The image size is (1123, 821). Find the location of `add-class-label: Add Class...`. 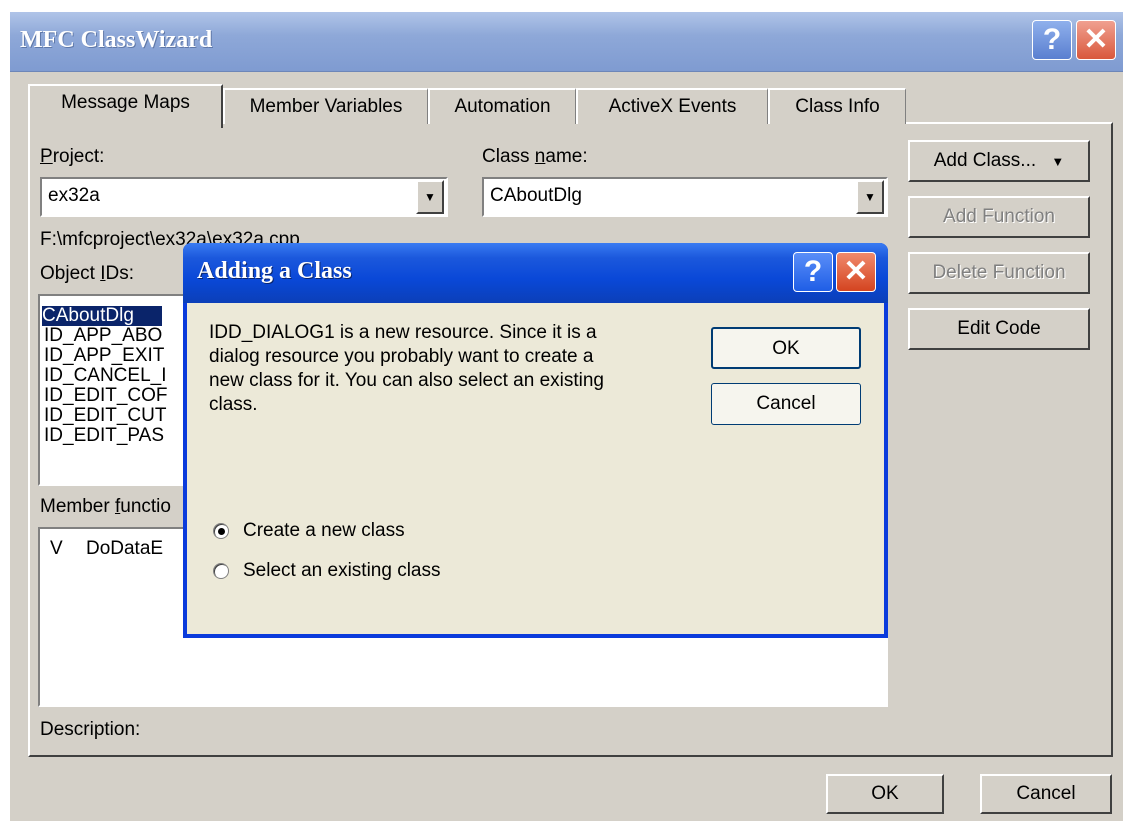

add-class-label: Add Class... is located at coordinates (985, 160).